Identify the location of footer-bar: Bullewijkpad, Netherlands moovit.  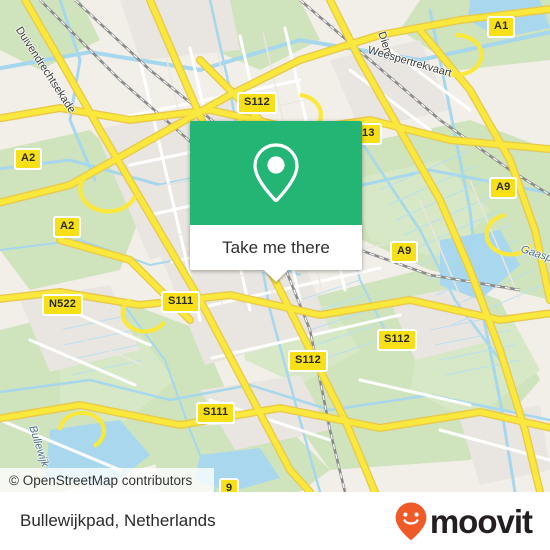
(275, 521).